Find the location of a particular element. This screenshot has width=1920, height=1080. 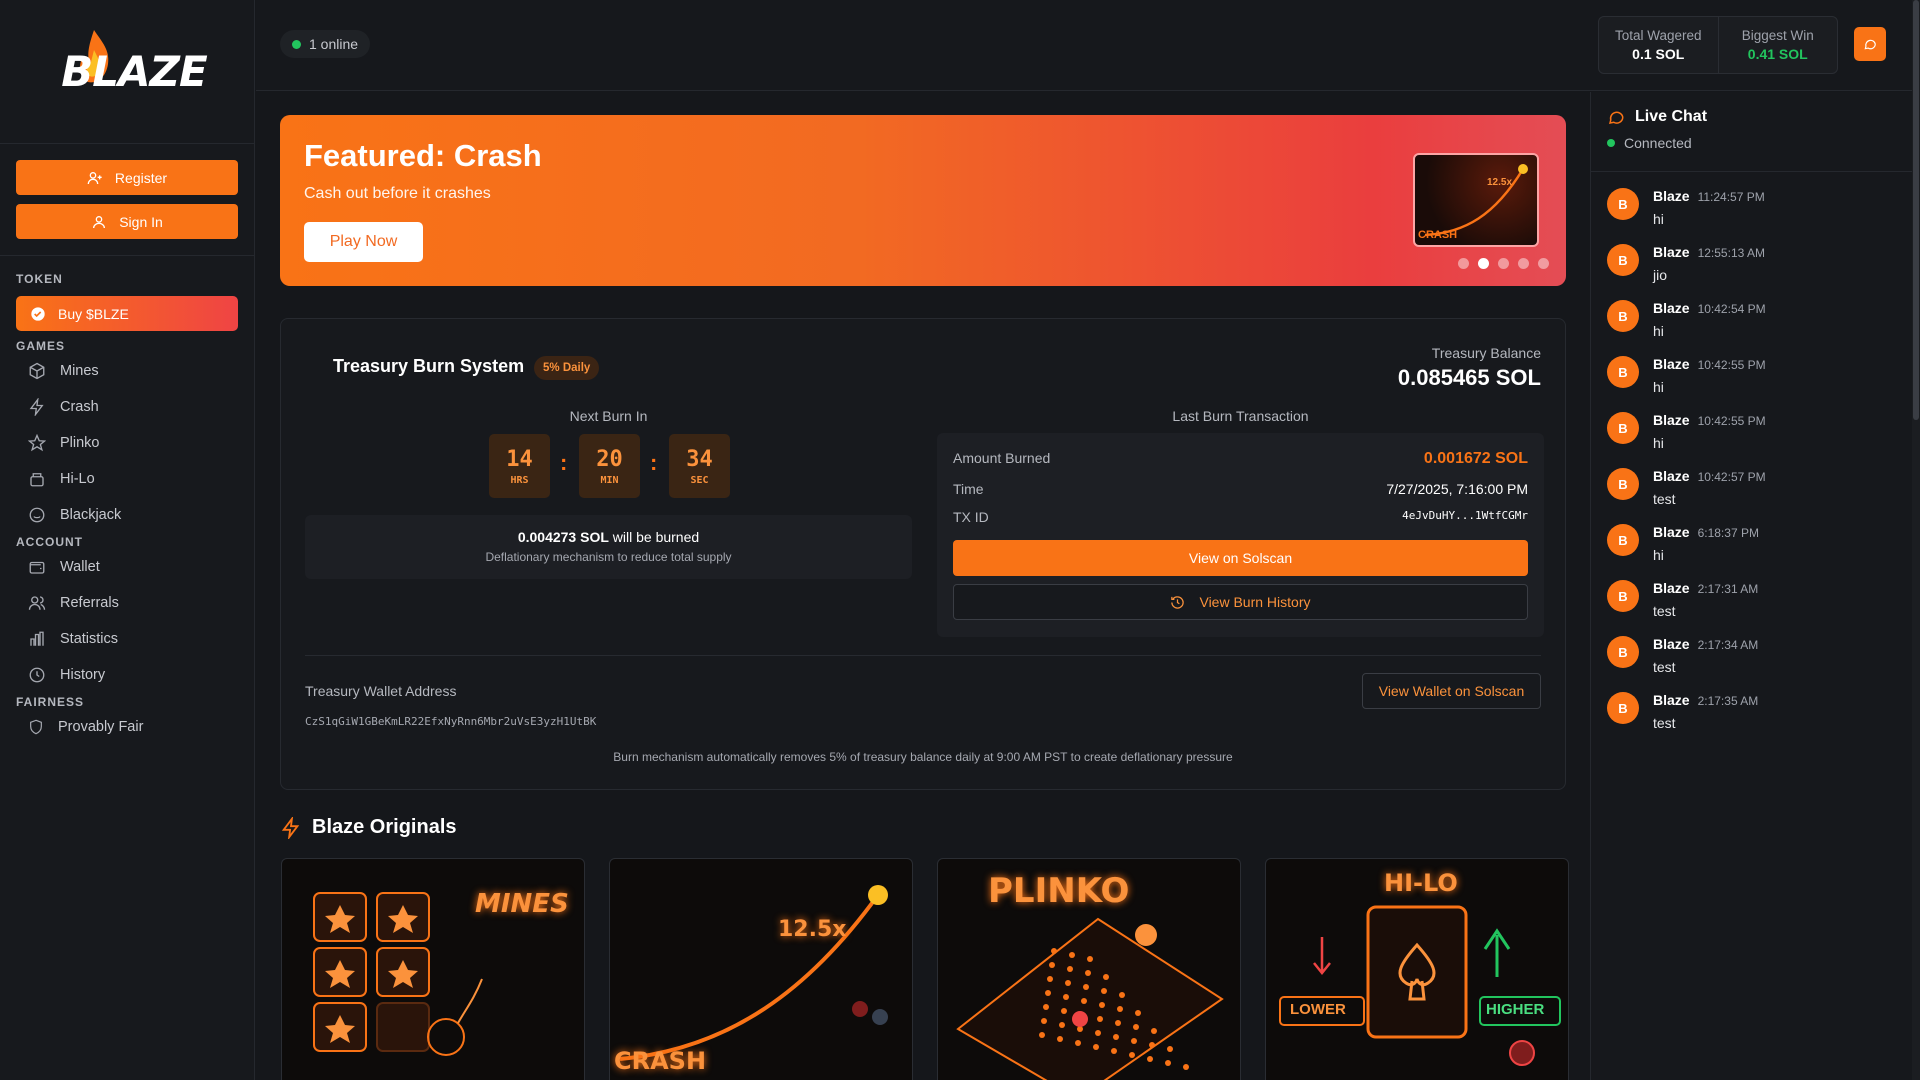

sidebar-item-statistics: Statistics is located at coordinates (127, 639).